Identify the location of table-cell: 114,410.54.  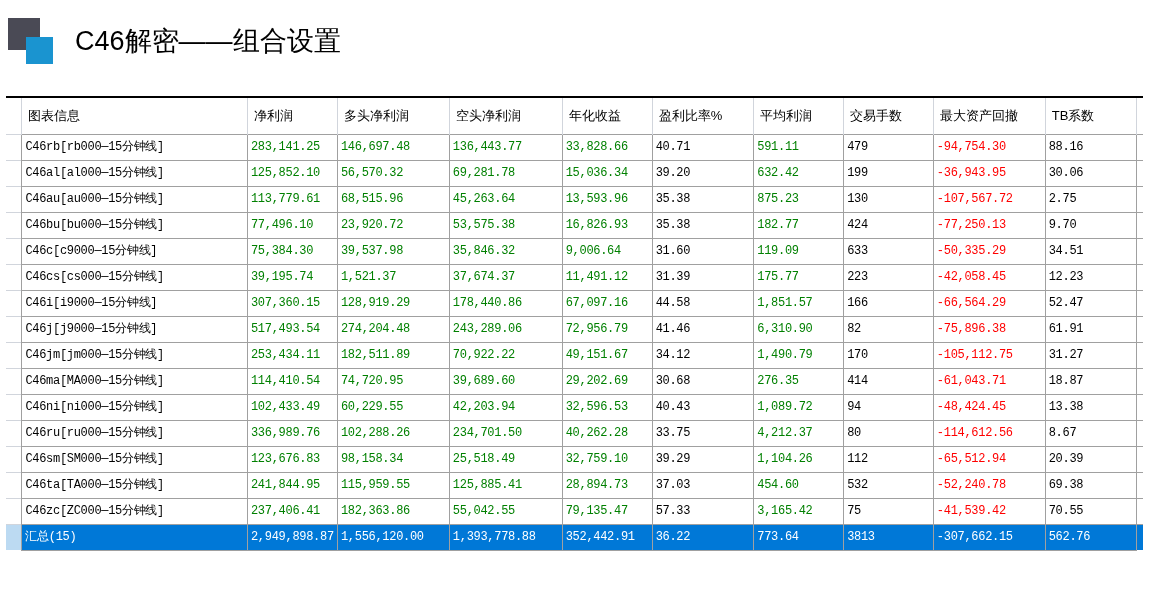
(292, 381).